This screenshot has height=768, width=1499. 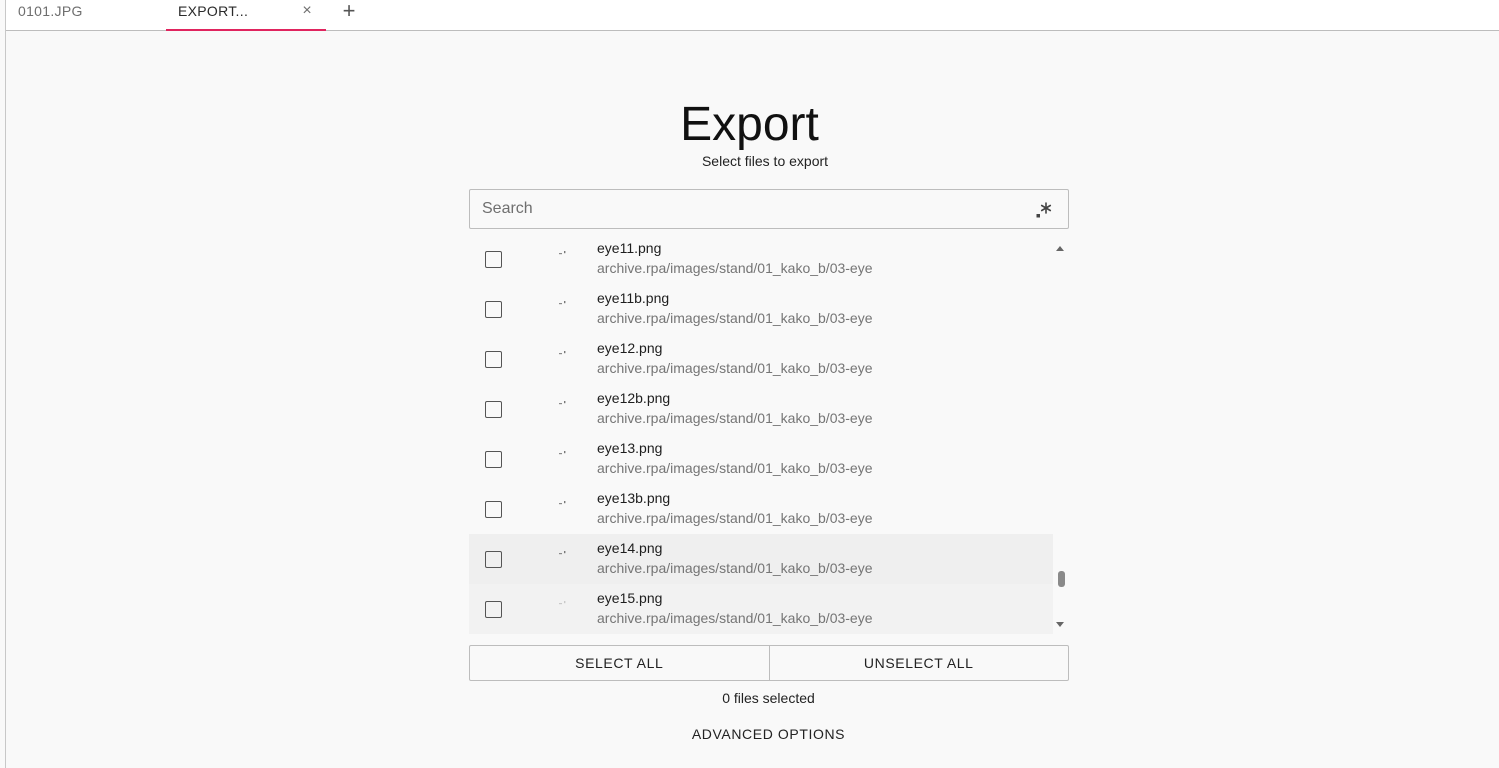 What do you see at coordinates (629, 248) in the screenshot?
I see `file-name: eye11.png` at bounding box center [629, 248].